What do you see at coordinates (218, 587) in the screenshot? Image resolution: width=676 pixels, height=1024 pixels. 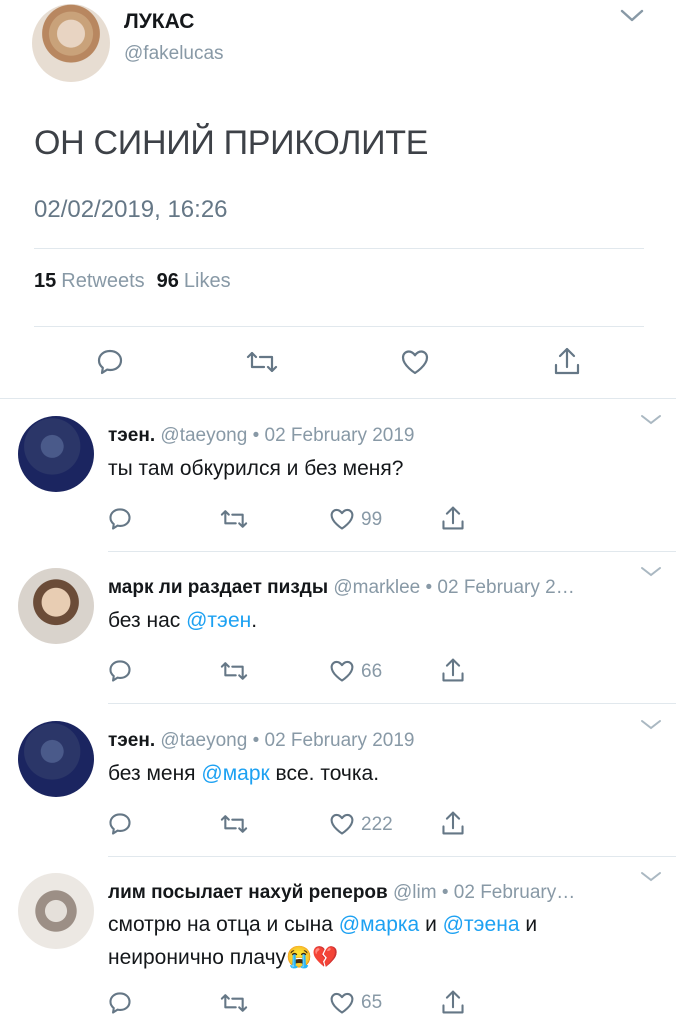 I see `display-name: марк ли раздает пизды` at bounding box center [218, 587].